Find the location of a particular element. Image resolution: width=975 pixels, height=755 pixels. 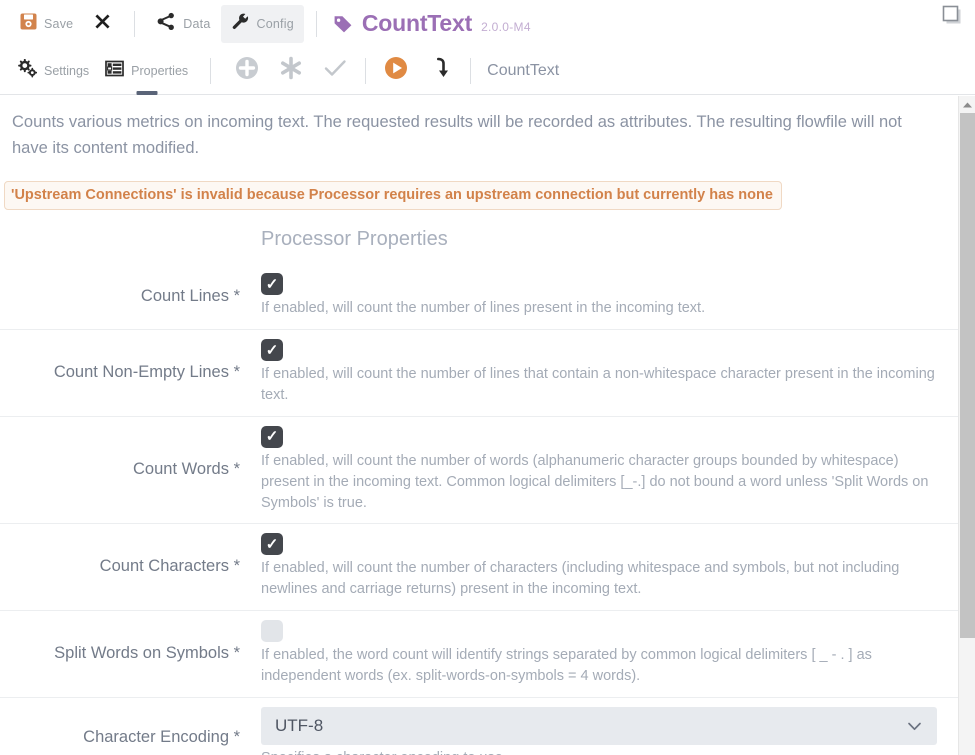

close-button is located at coordinates (102, 24).